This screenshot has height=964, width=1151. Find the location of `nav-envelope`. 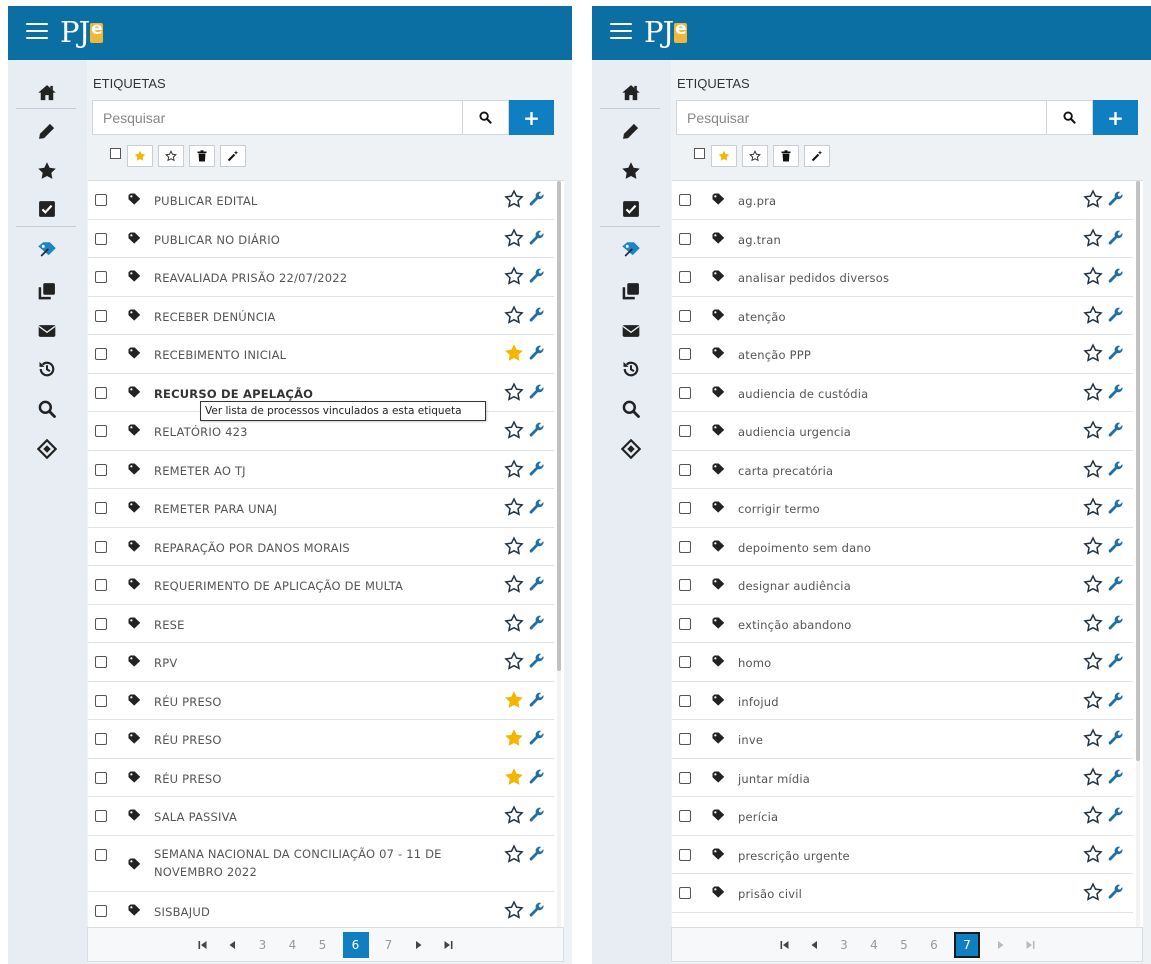

nav-envelope is located at coordinates (631, 331).